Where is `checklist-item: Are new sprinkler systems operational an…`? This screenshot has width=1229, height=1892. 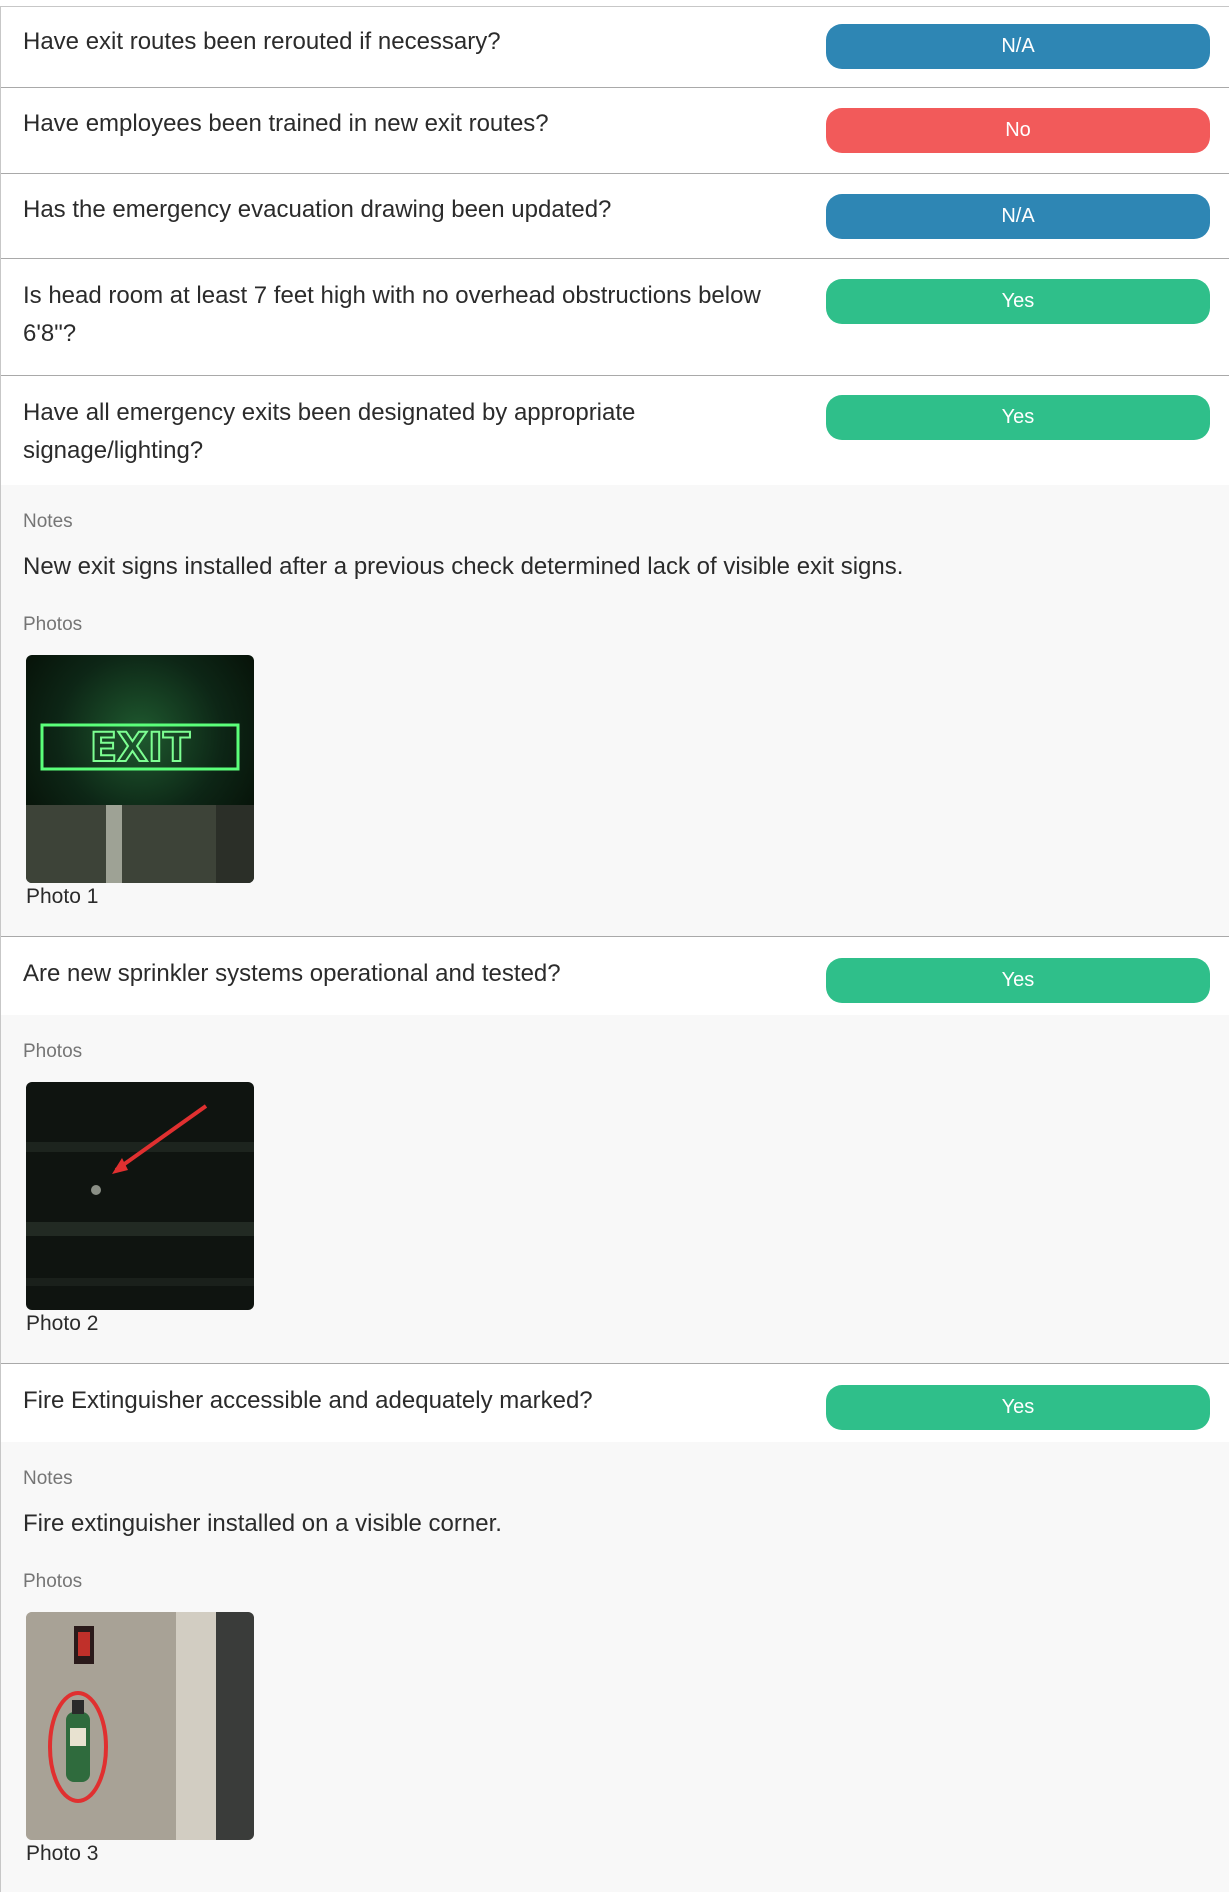
checklist-item: Are new sprinkler systems operational an… is located at coordinates (614, 976).